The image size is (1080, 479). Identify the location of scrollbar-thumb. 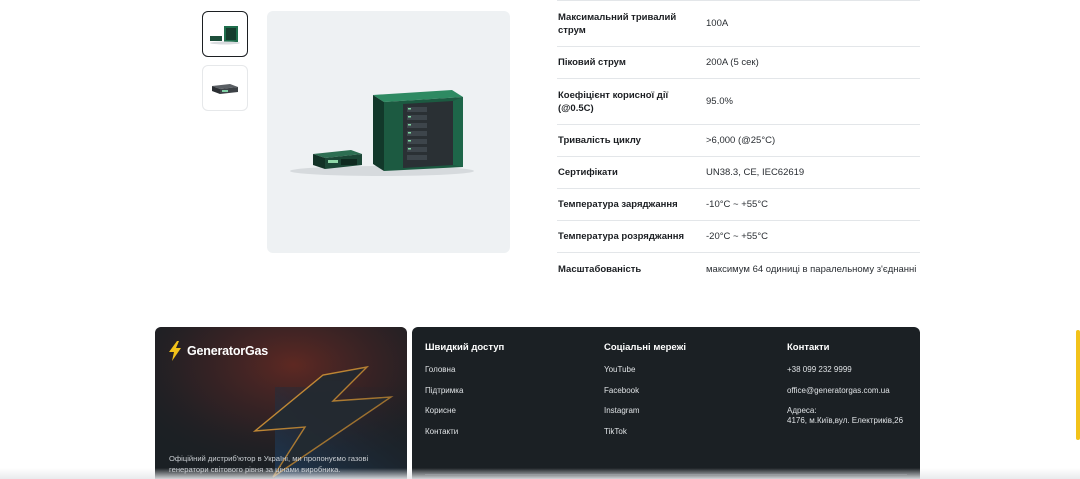
(1078, 385).